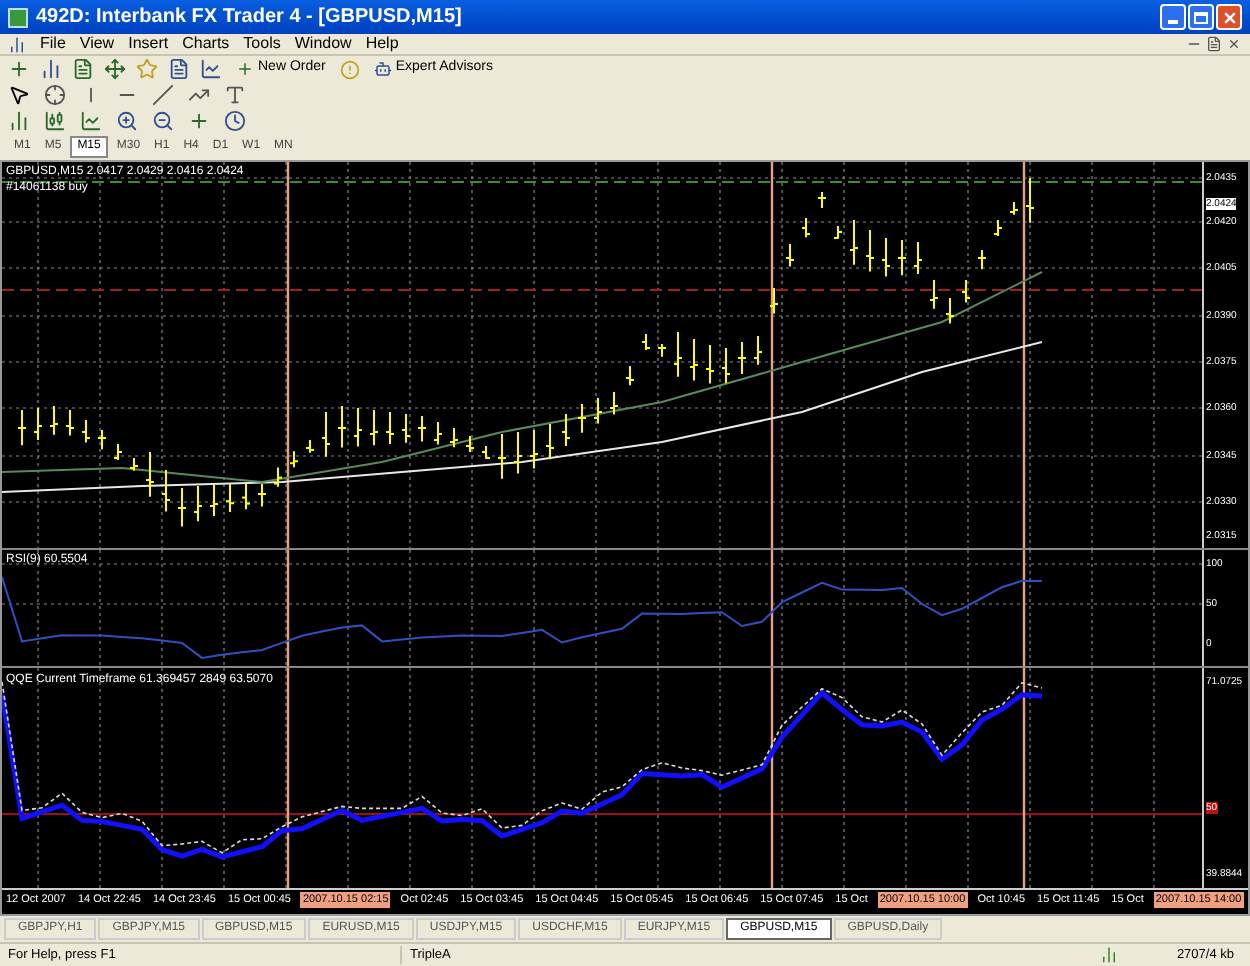 Image resolution: width=1250 pixels, height=966 pixels. I want to click on menu-item: Charts, so click(206, 44).